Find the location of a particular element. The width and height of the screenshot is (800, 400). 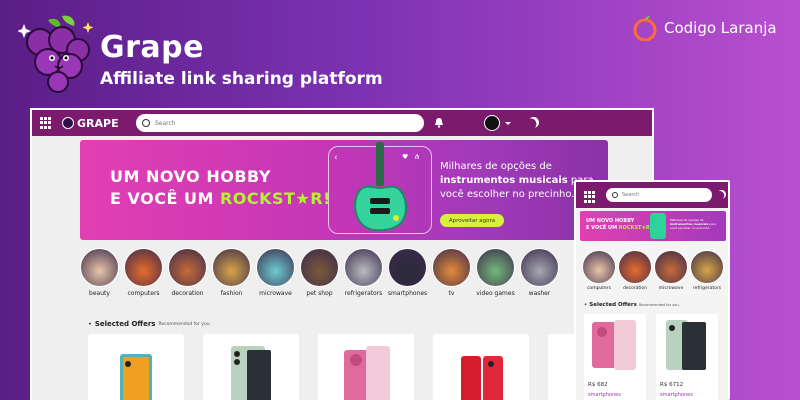

search-bar is located at coordinates (280, 123).